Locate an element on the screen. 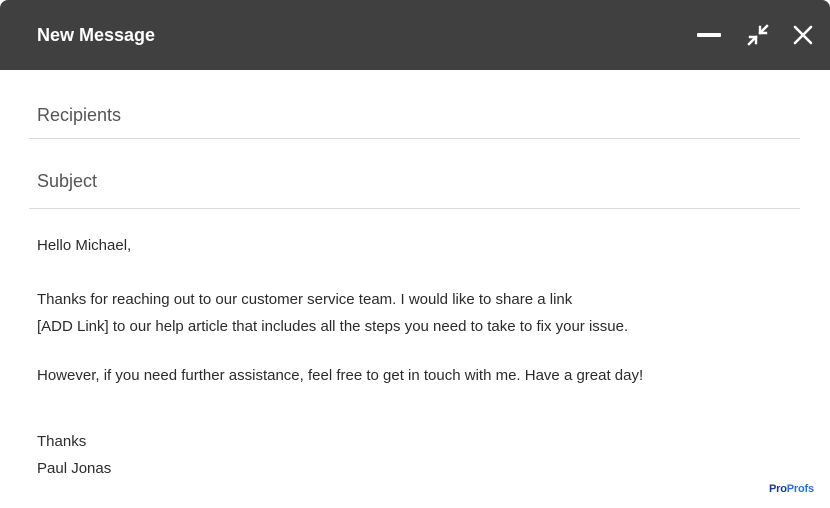 The image size is (830, 508). proprofs-logo: ProProfs is located at coordinates (791, 489).